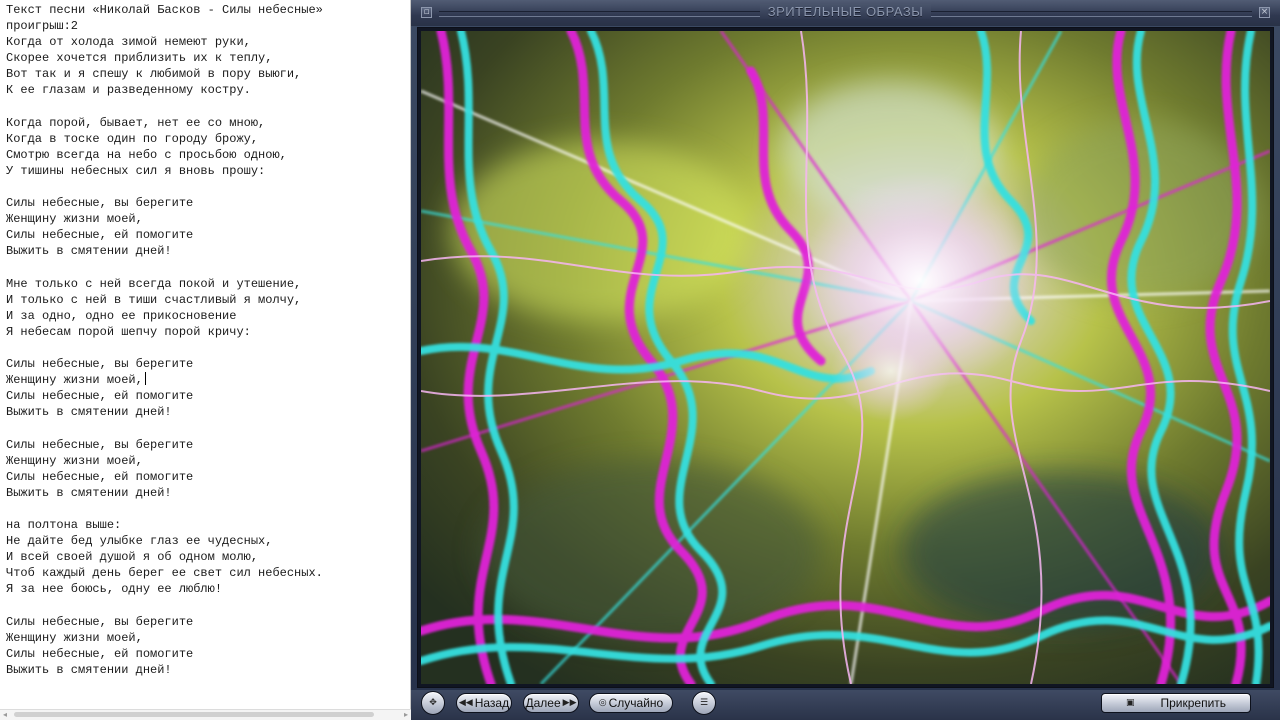  Describe the element at coordinates (1130, 703) in the screenshot. I see `pin-icon: ▣` at that location.